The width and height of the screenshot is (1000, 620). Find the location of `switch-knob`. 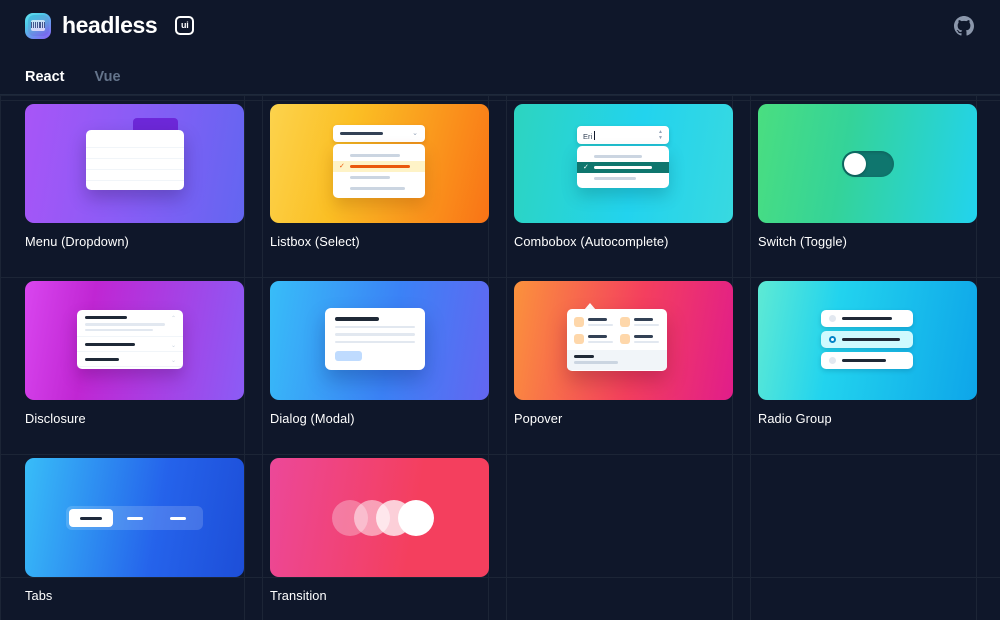

switch-knob is located at coordinates (855, 164).